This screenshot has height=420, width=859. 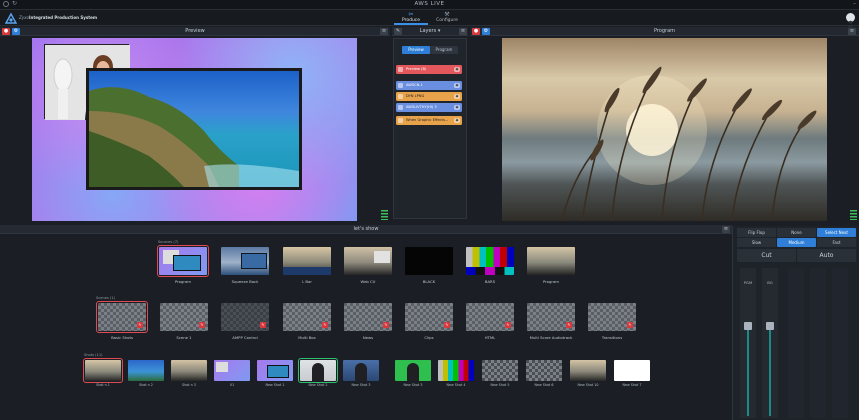 I want to click on preview-record-button: ●, so click(x=6, y=31).